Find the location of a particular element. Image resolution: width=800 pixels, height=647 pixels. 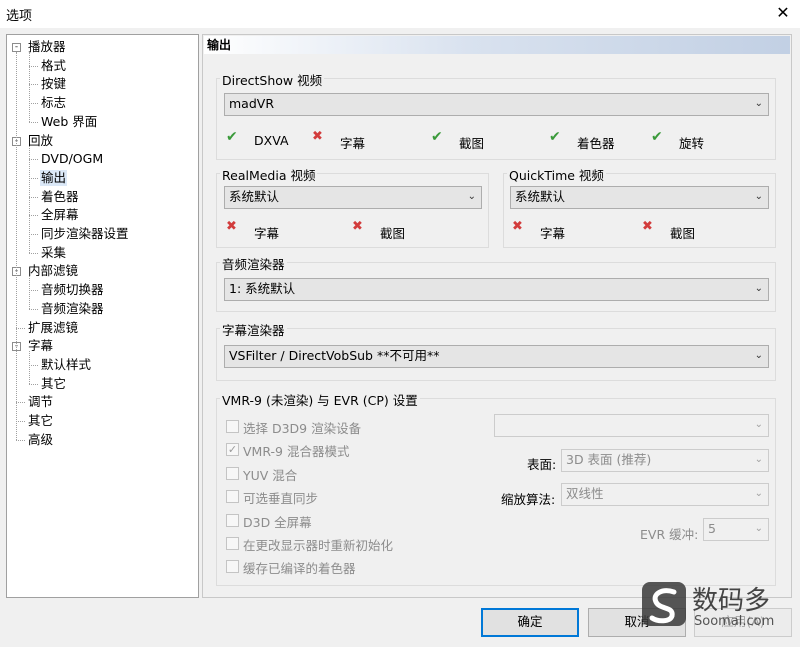

watermark-site: Soomal.com is located at coordinates (734, 621).